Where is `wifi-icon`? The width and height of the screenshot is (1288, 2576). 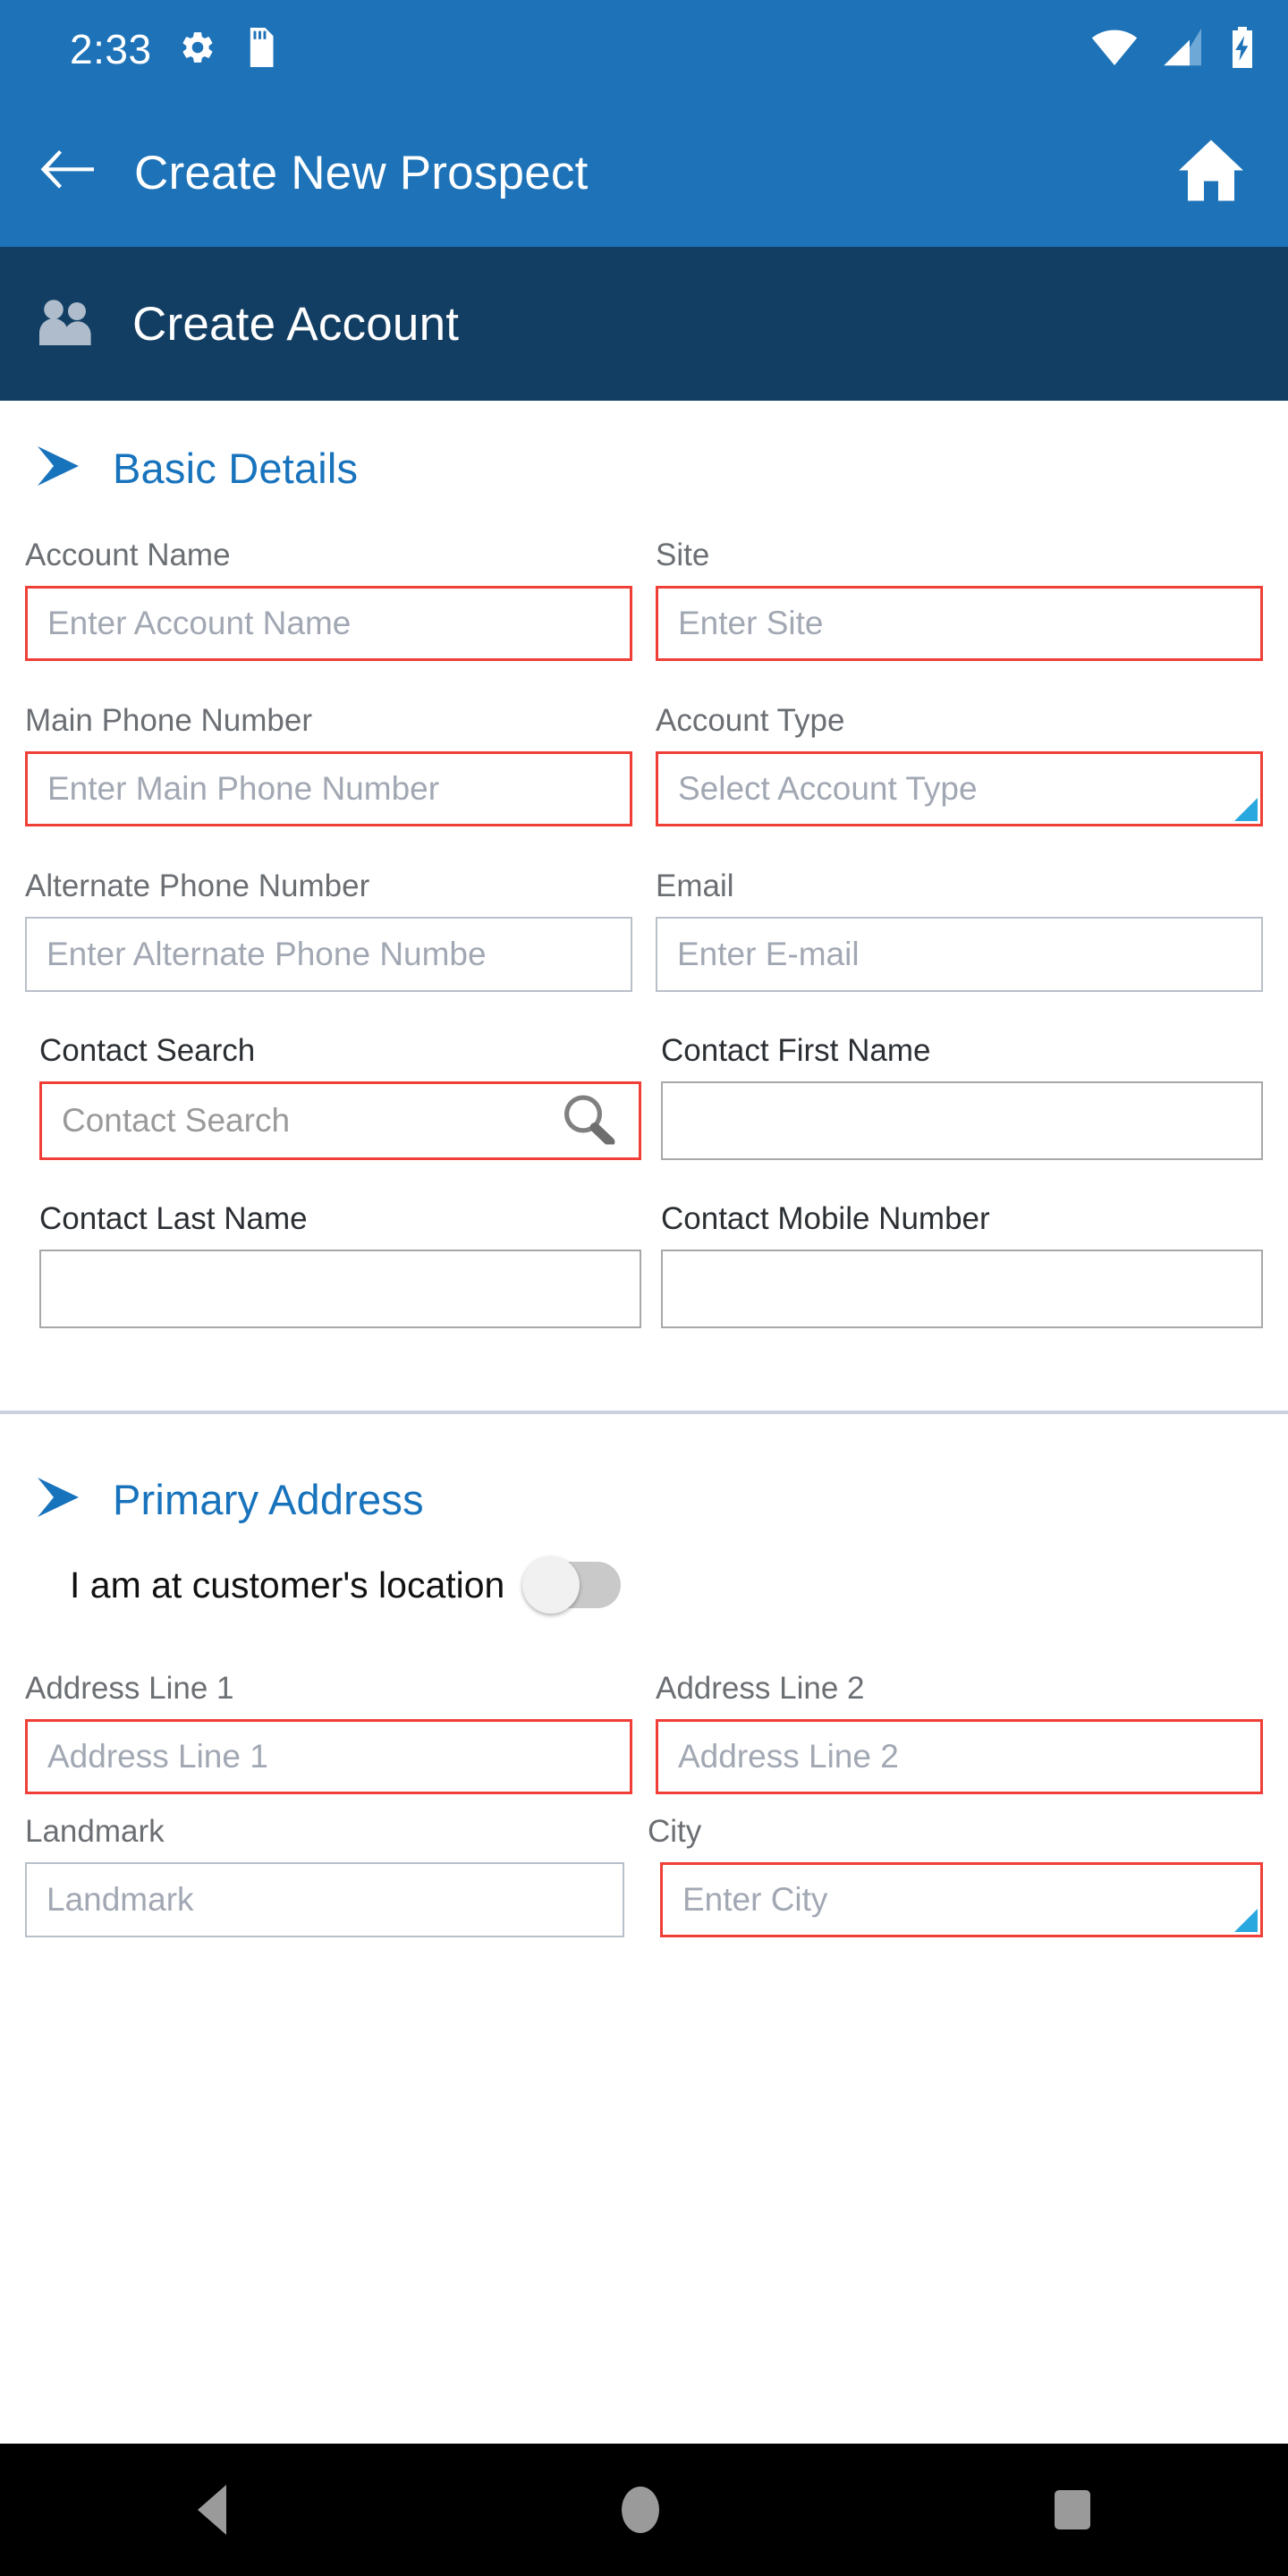 wifi-icon is located at coordinates (1114, 50).